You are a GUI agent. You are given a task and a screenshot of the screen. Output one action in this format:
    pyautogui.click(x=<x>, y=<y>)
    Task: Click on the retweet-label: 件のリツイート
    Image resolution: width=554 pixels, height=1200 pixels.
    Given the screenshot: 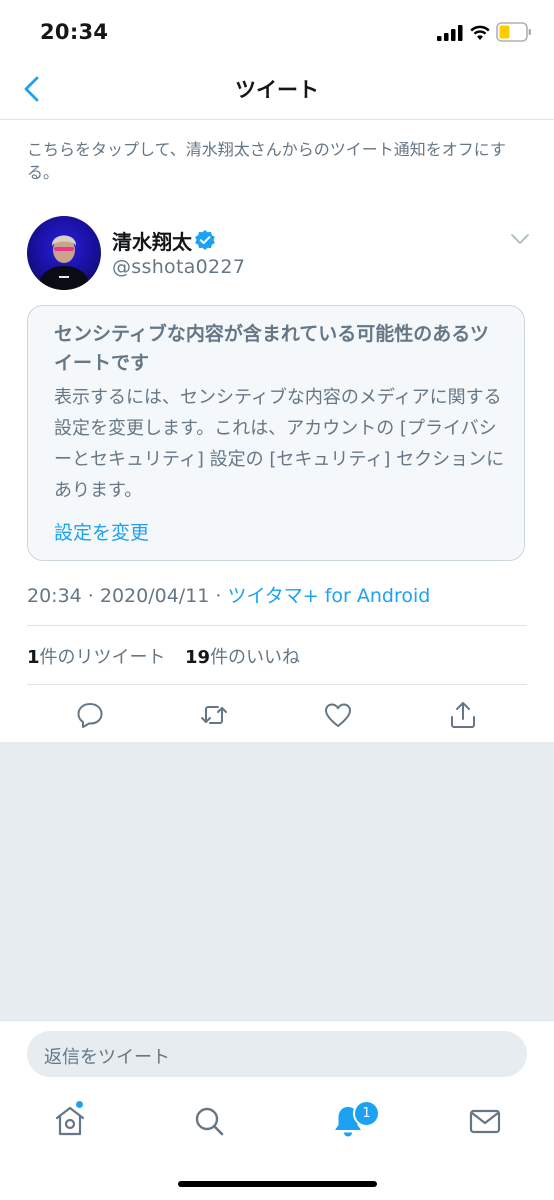 What is the action you would take?
    pyautogui.click(x=102, y=657)
    